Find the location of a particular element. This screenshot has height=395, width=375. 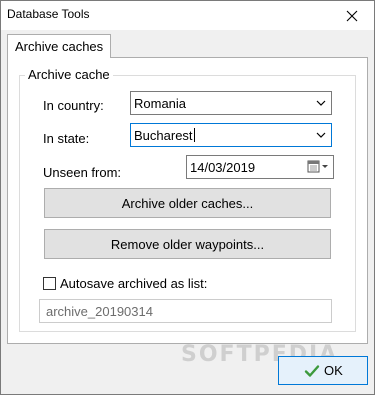

close-button is located at coordinates (352, 15).